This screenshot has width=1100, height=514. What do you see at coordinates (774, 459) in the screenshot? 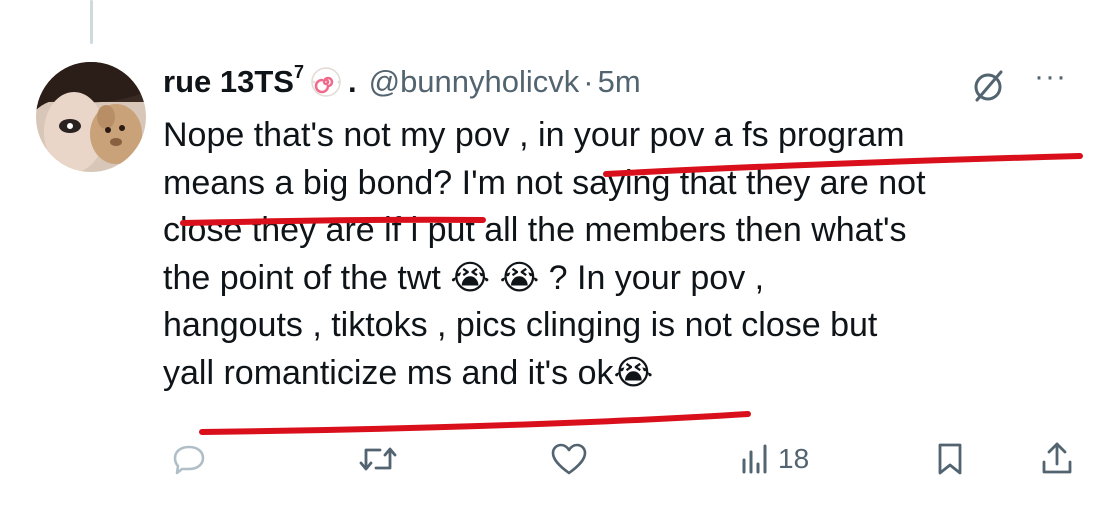
I see `views-button: 18` at bounding box center [774, 459].